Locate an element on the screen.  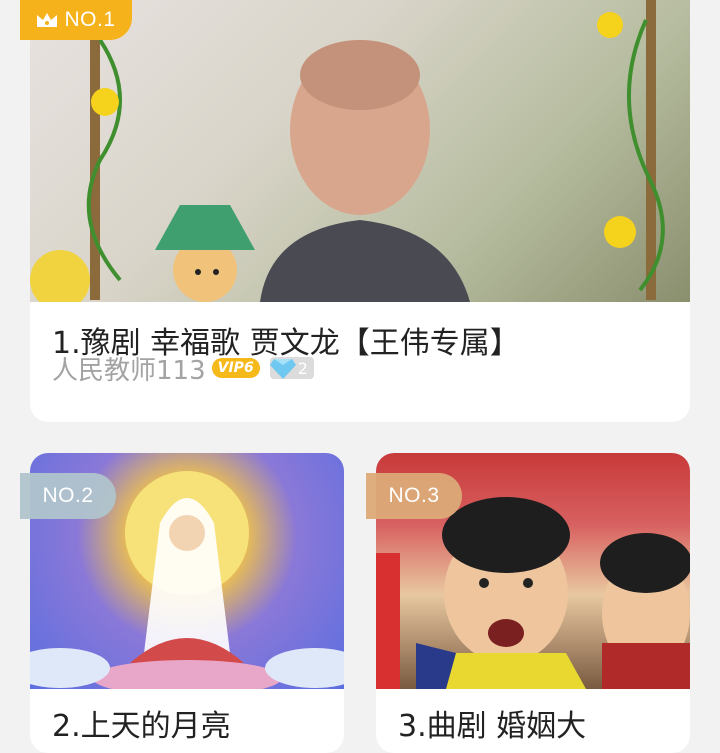
vip-badge: VIP6 is located at coordinates (235, 368).